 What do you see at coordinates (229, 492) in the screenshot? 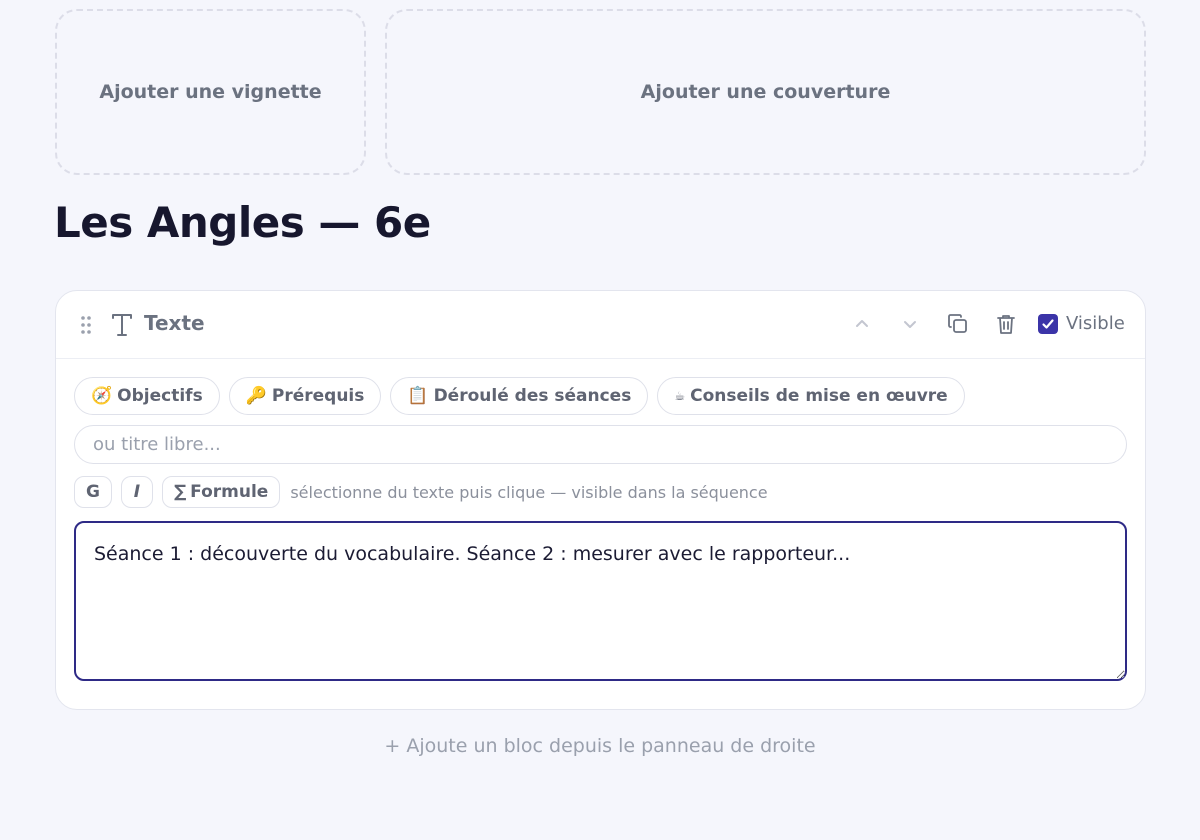
I see `formula-label: Formule` at bounding box center [229, 492].